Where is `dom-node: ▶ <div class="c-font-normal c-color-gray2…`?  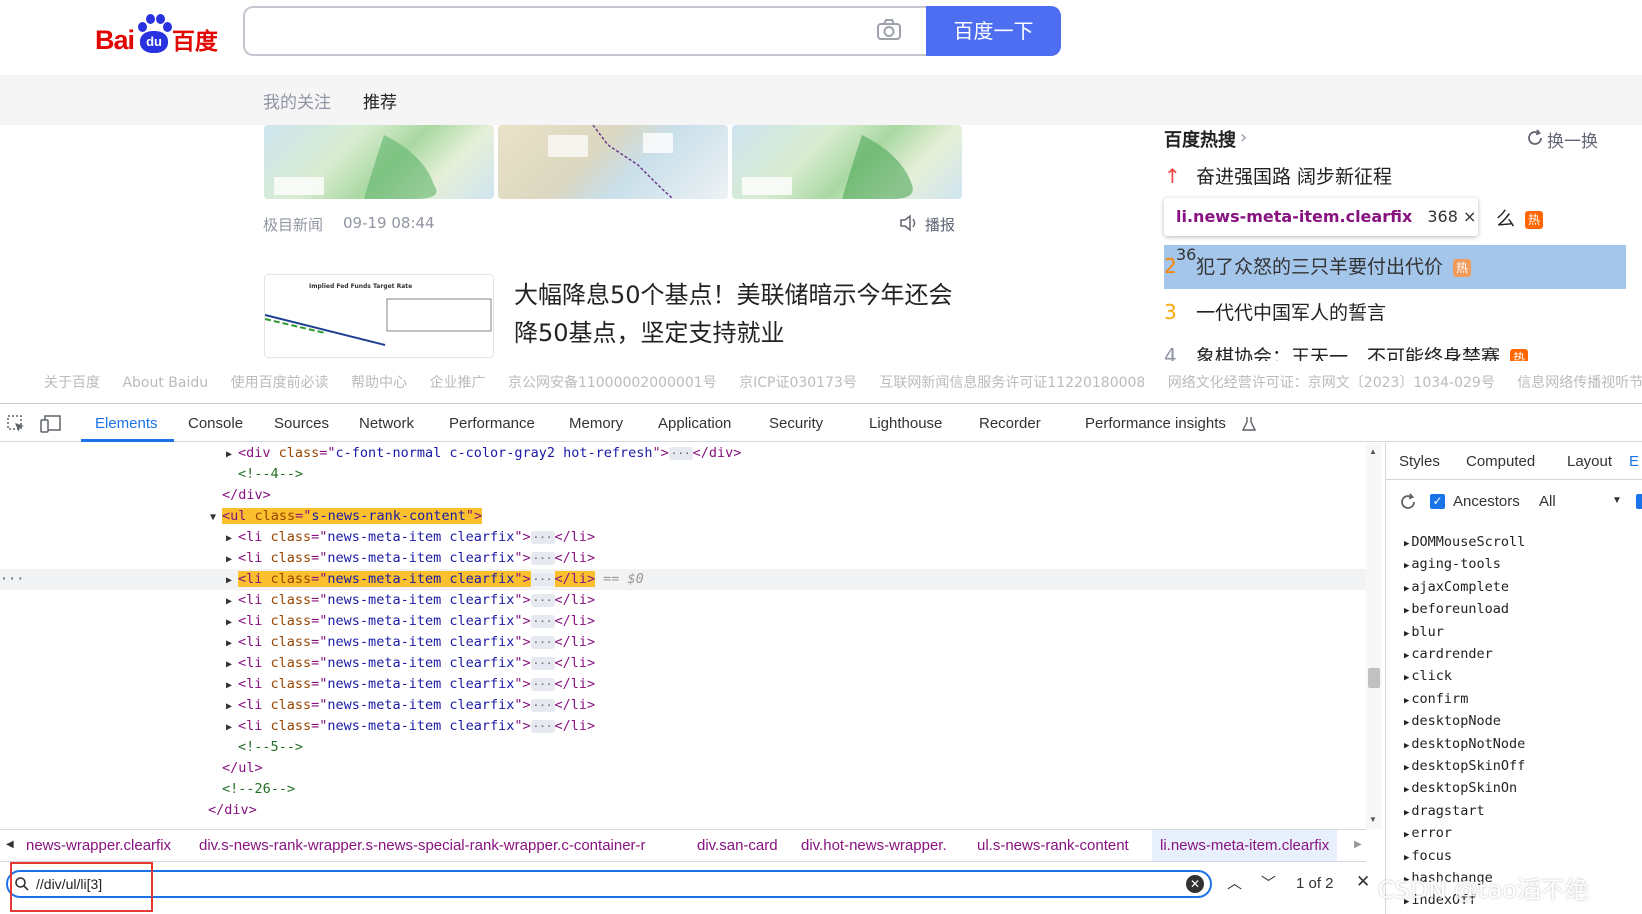 dom-node: ▶ <div class="c-font-normal c-color-gray2… is located at coordinates (483, 453).